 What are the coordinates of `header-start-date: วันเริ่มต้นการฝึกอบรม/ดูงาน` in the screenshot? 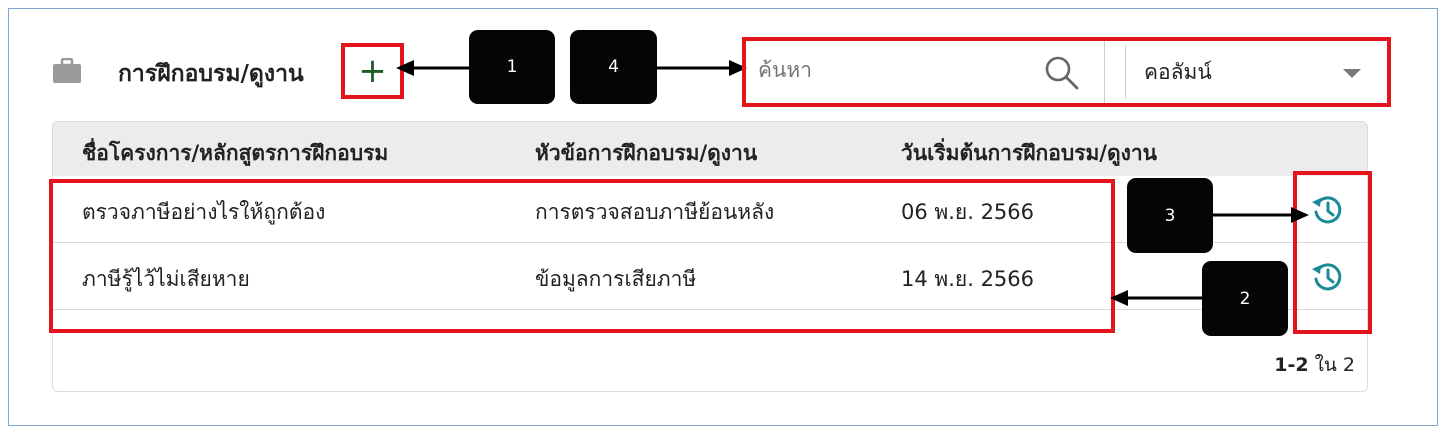 It's located at (1029, 153).